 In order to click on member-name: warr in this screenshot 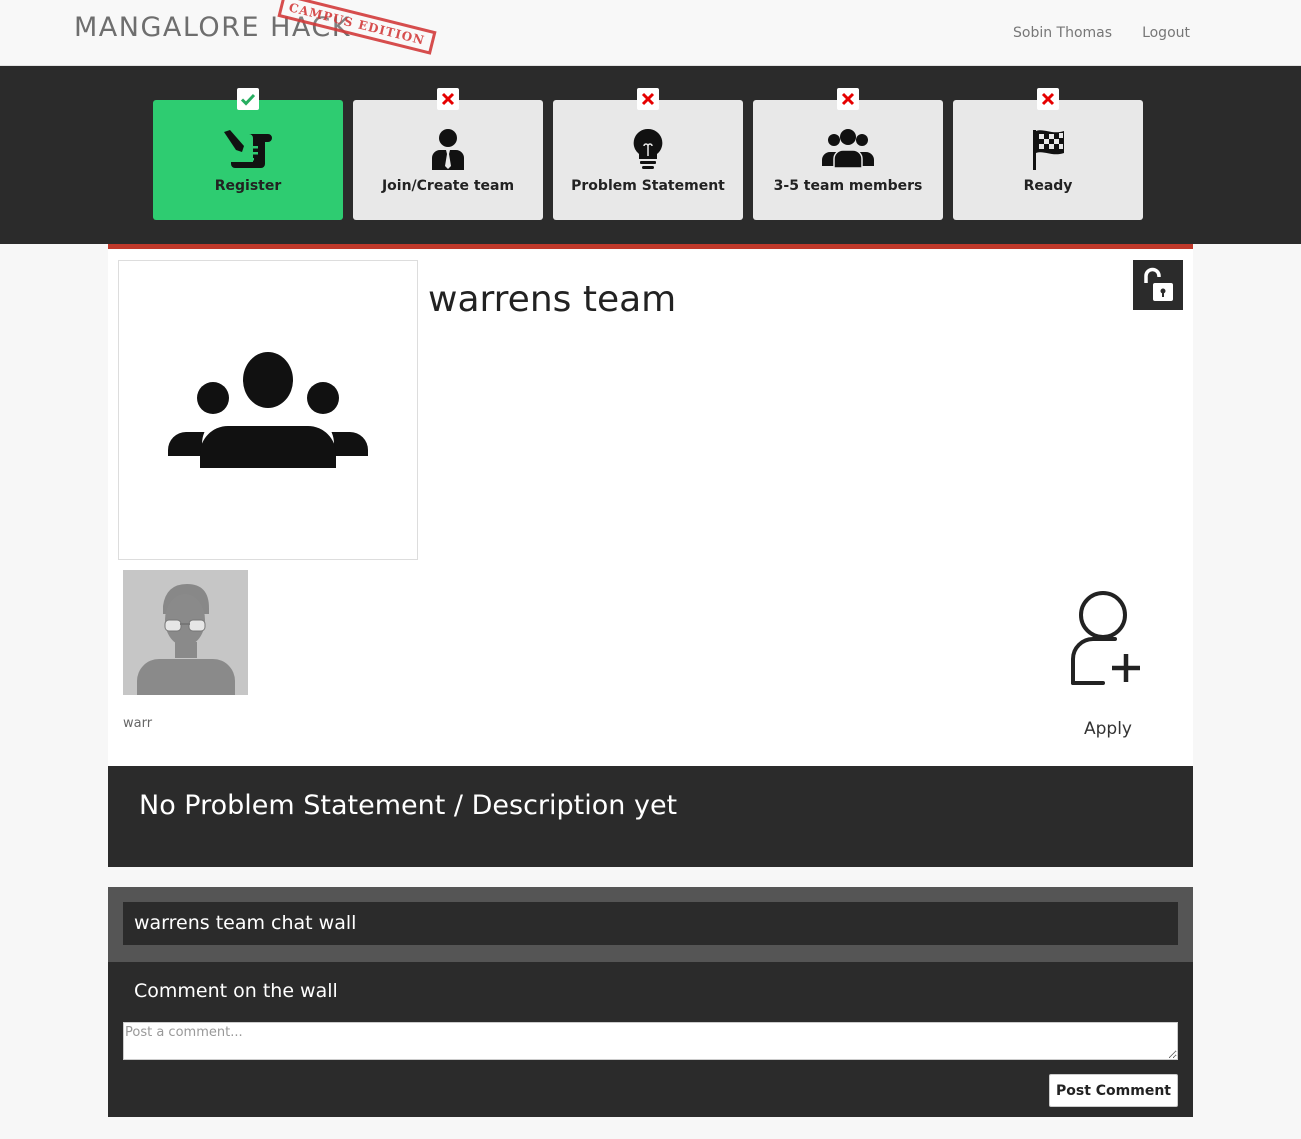, I will do `click(138, 723)`.